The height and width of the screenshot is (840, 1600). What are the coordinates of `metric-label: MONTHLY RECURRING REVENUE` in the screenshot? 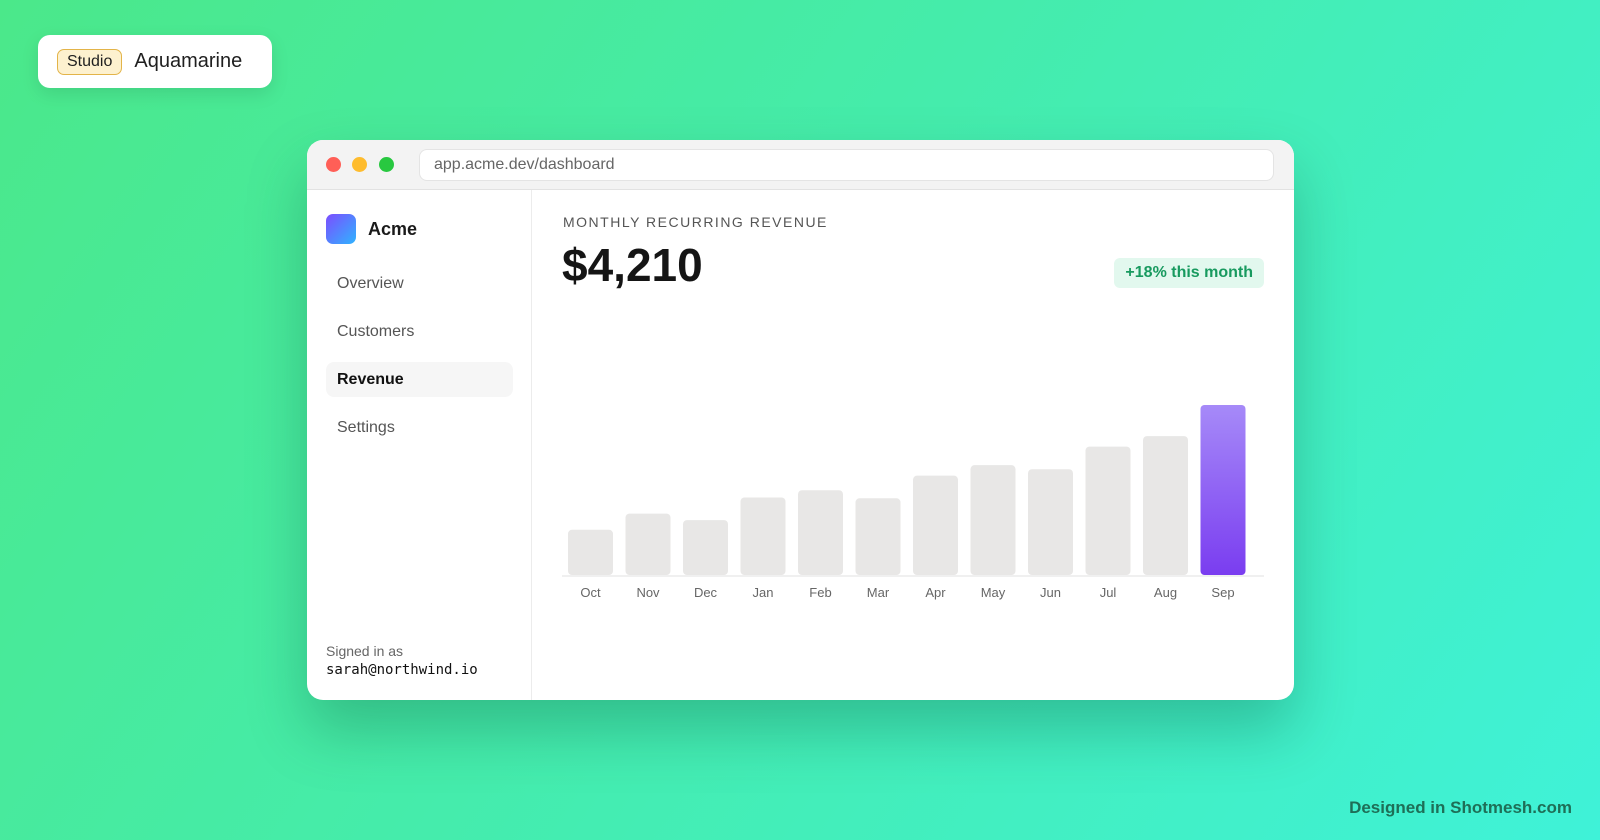 It's located at (695, 222).